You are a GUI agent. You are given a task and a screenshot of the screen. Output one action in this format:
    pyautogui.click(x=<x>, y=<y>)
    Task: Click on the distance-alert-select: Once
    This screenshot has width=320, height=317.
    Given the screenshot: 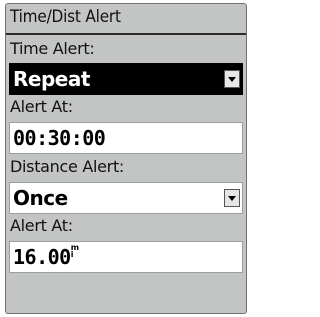 What is the action you would take?
    pyautogui.click(x=126, y=198)
    